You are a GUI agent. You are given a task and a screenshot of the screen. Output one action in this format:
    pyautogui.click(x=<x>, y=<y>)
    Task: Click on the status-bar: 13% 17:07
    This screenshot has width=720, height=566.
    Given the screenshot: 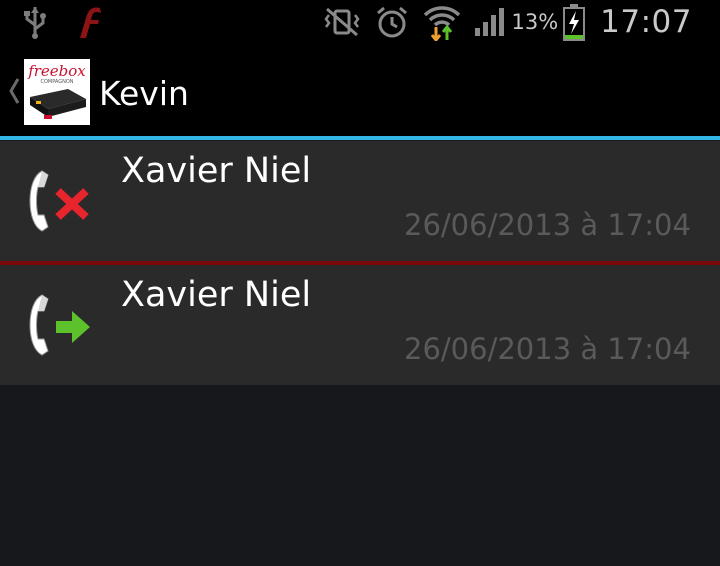 What is the action you would take?
    pyautogui.click(x=360, y=22)
    